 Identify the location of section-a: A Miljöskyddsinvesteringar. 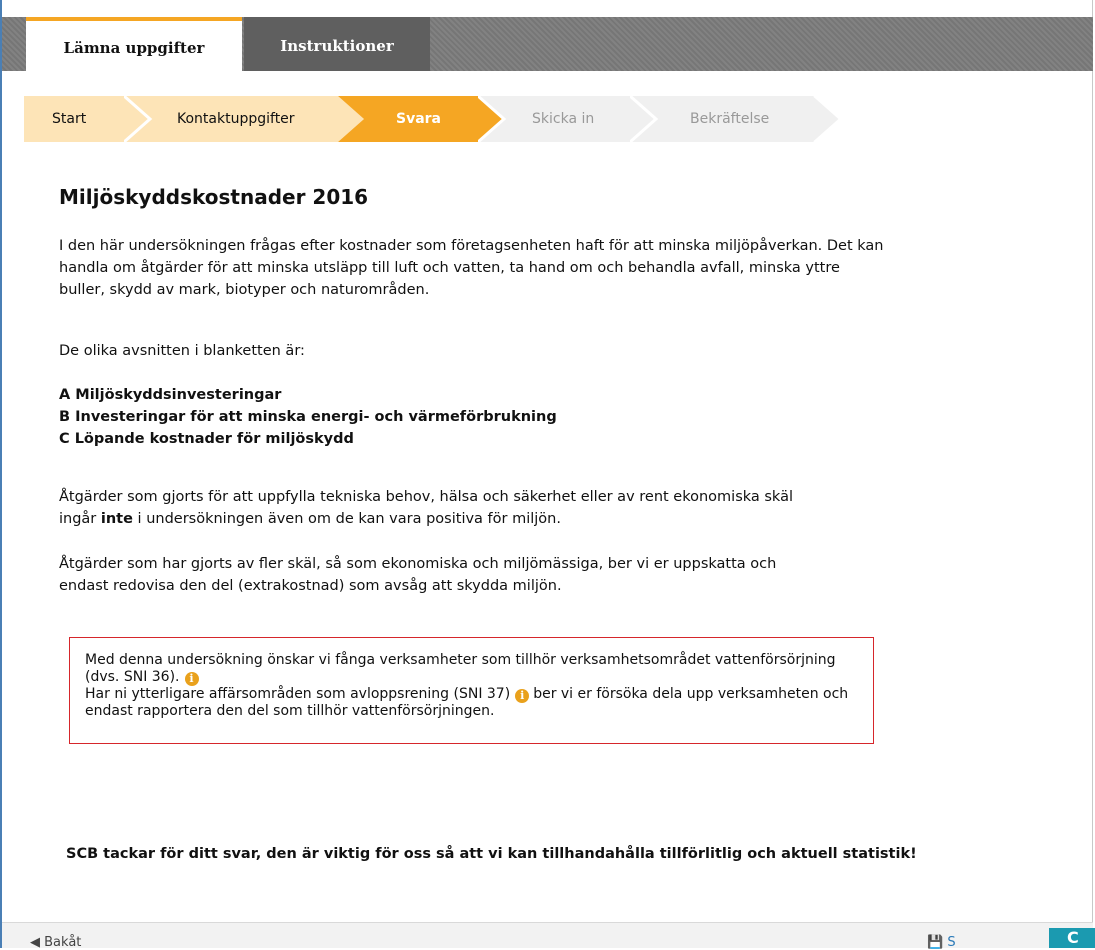
(170, 395).